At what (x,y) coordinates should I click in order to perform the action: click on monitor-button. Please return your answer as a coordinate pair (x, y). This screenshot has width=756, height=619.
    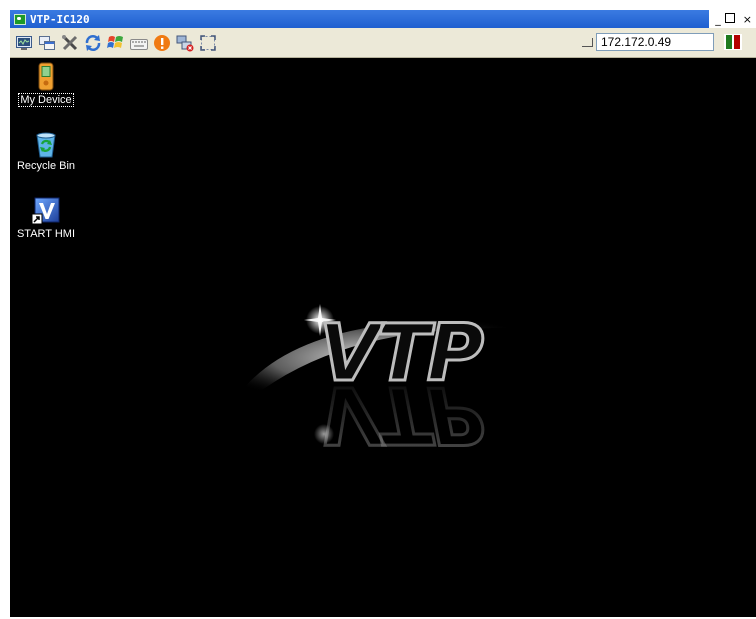
    Looking at the image, I should click on (24, 43).